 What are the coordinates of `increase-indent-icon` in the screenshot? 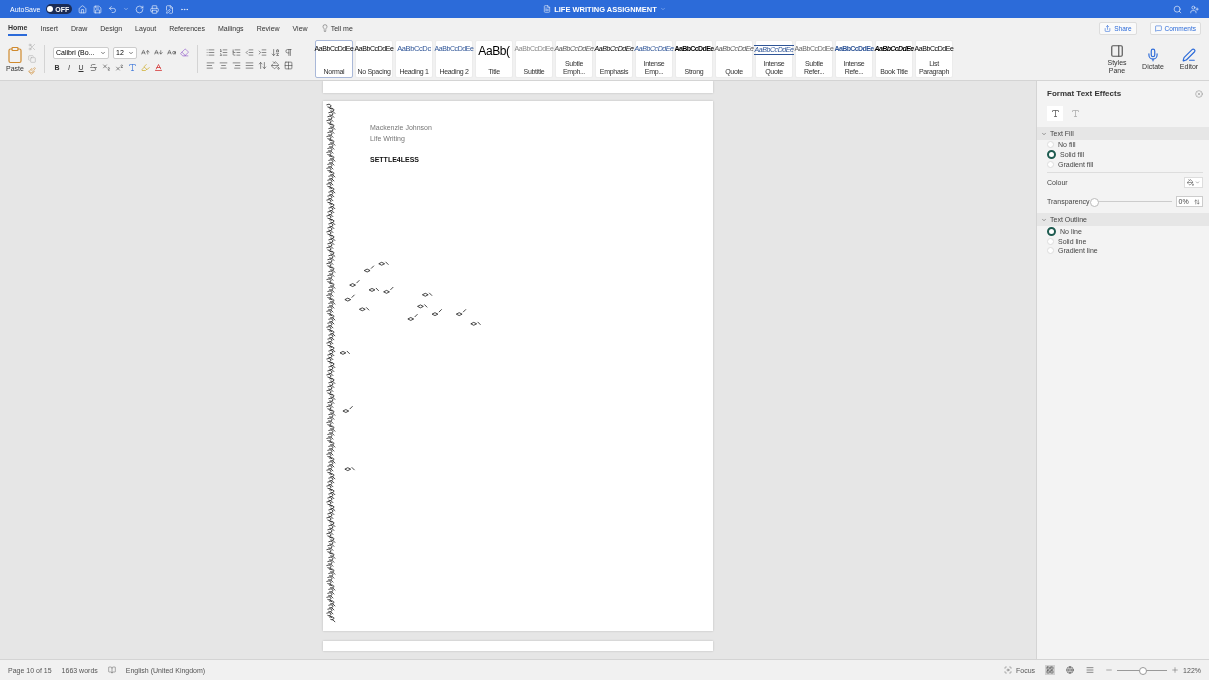 It's located at (262, 52).